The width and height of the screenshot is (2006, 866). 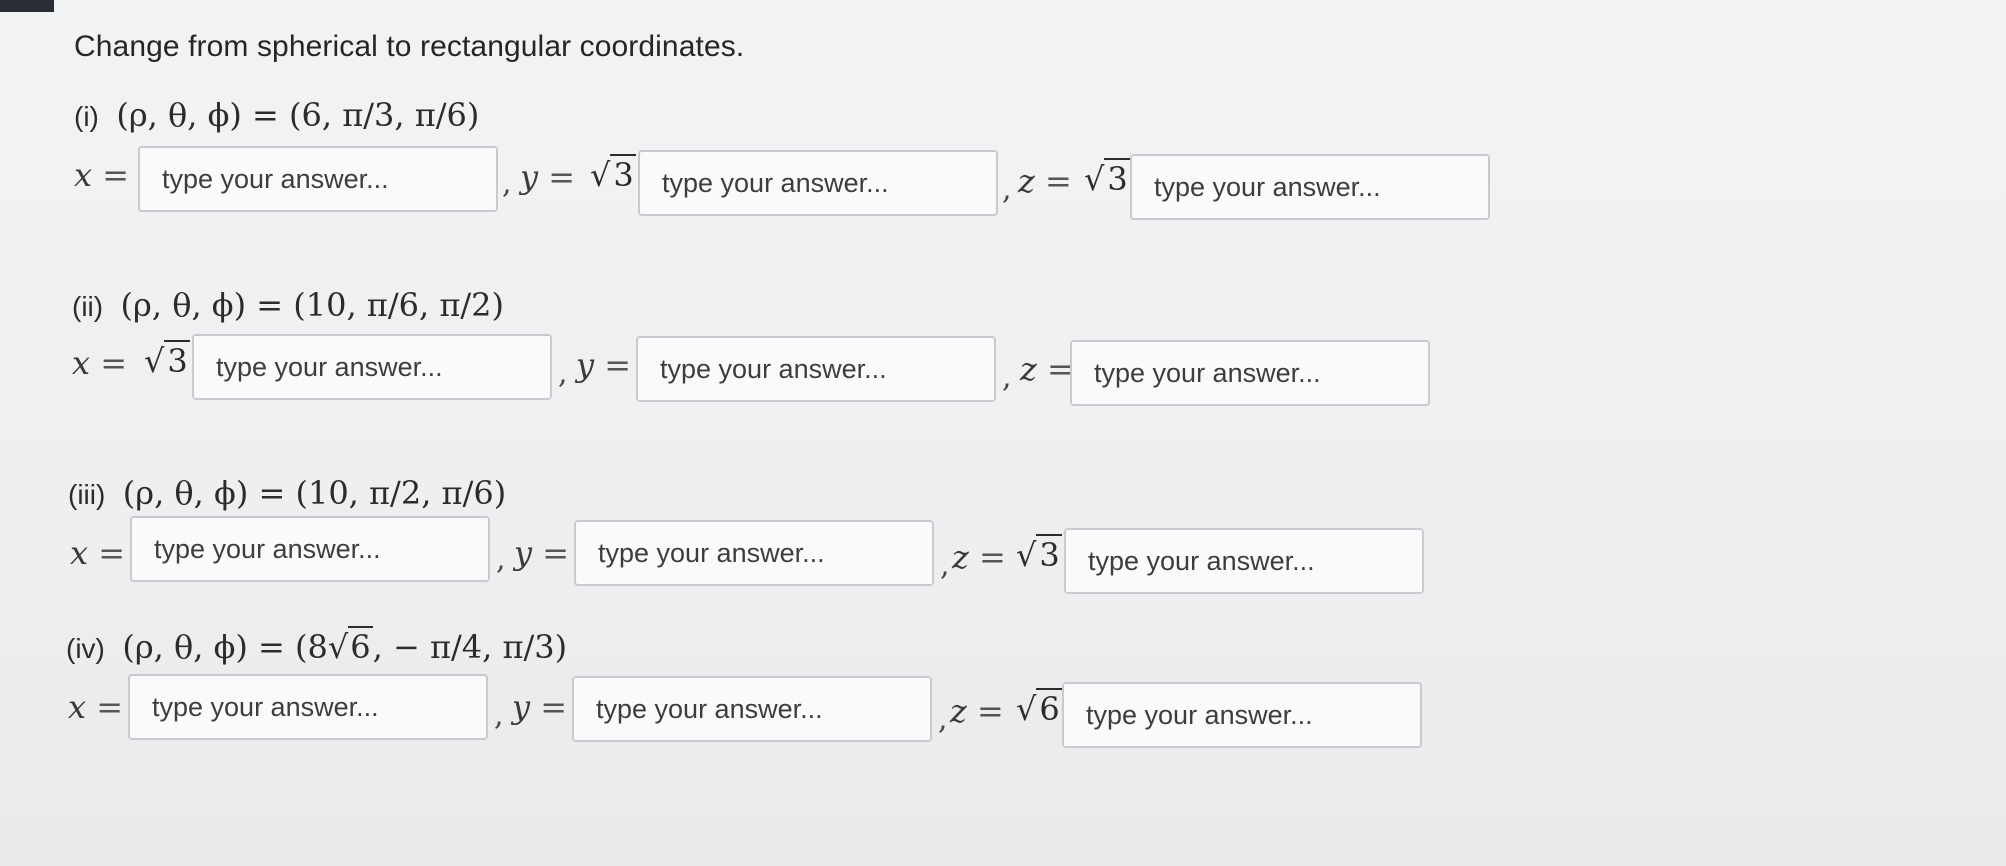 What do you see at coordinates (1039, 708) in the screenshot?
I see `part-iv-z-sqrt-prefix: √6` at bounding box center [1039, 708].